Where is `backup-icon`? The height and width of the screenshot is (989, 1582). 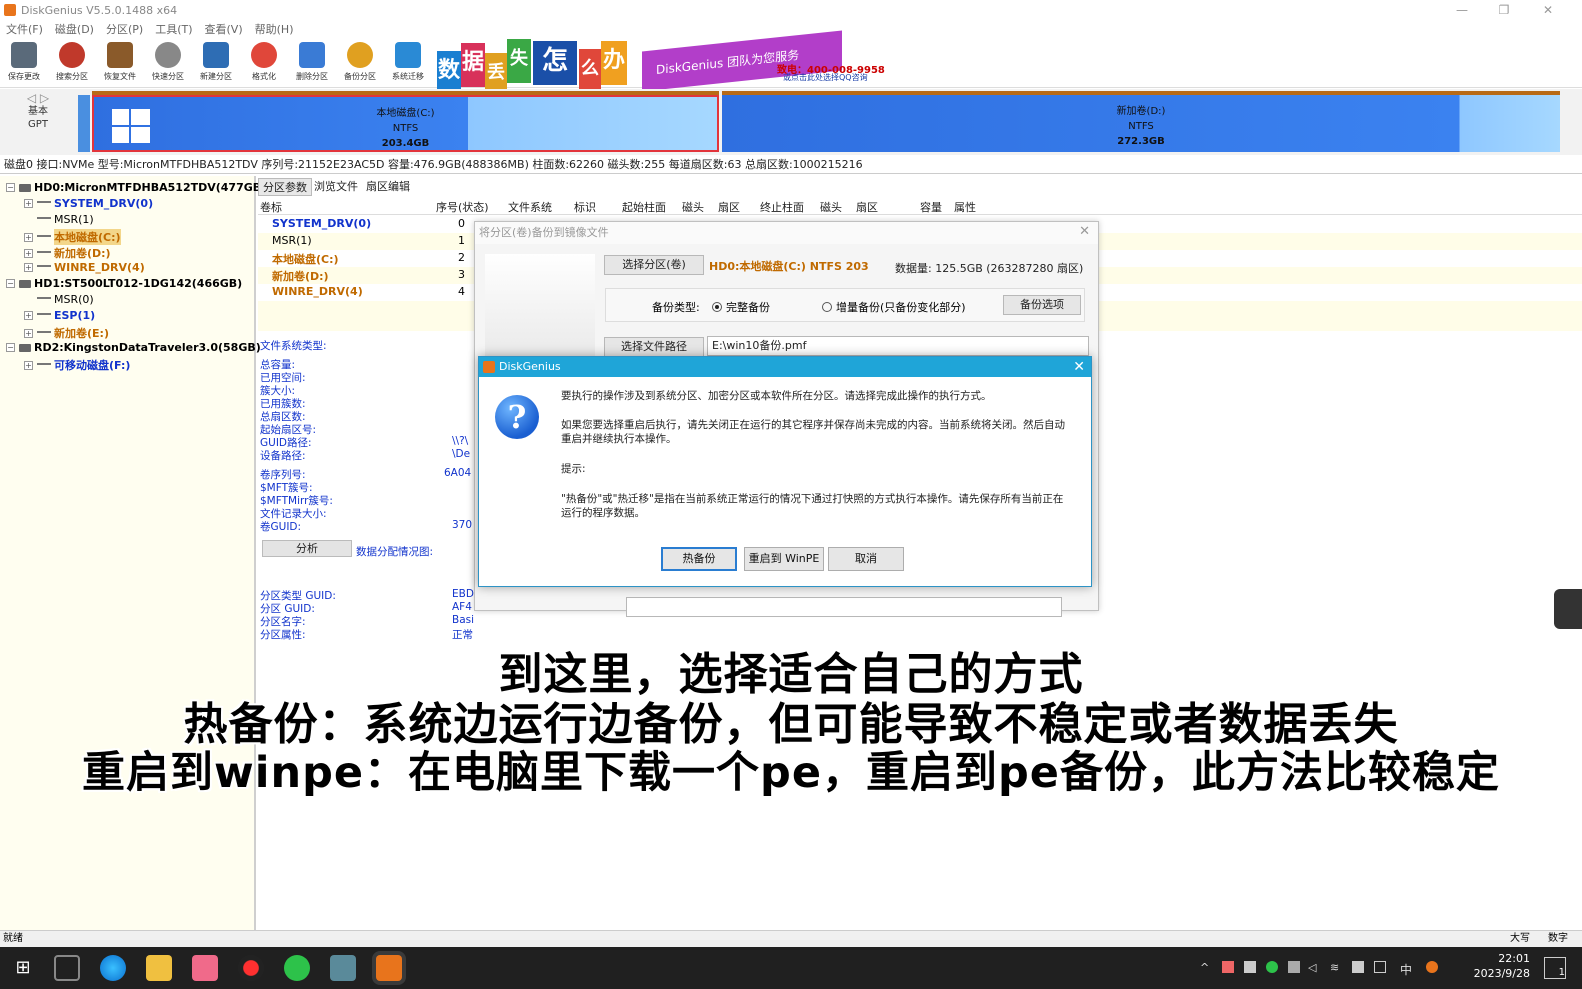
backup-icon is located at coordinates (360, 55).